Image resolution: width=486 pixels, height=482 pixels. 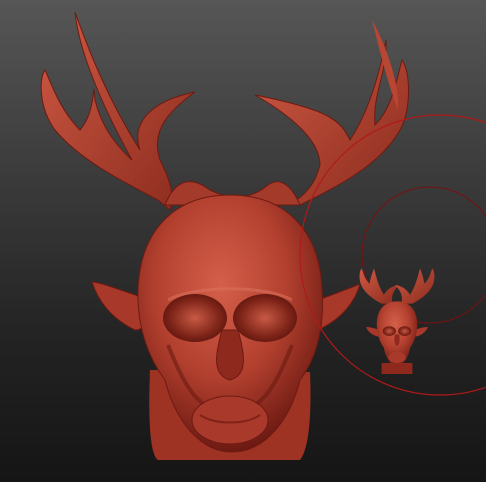 What do you see at coordinates (265, 318) in the screenshot?
I see `right-eye-socket` at bounding box center [265, 318].